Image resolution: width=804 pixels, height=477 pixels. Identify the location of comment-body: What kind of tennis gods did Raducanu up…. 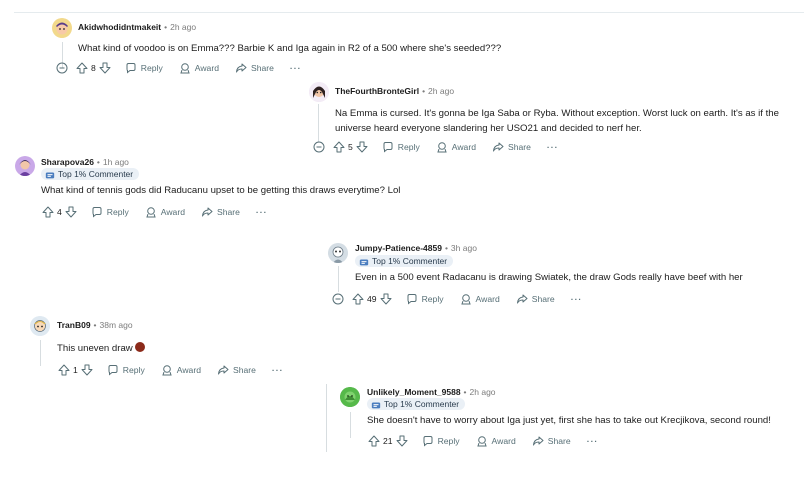
(220, 190).